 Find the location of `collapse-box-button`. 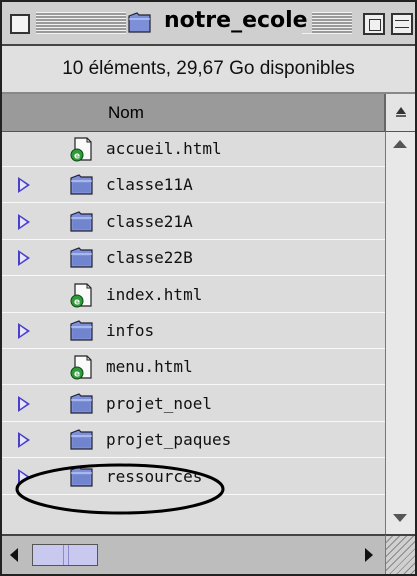

collapse-box-button is located at coordinates (402, 24).